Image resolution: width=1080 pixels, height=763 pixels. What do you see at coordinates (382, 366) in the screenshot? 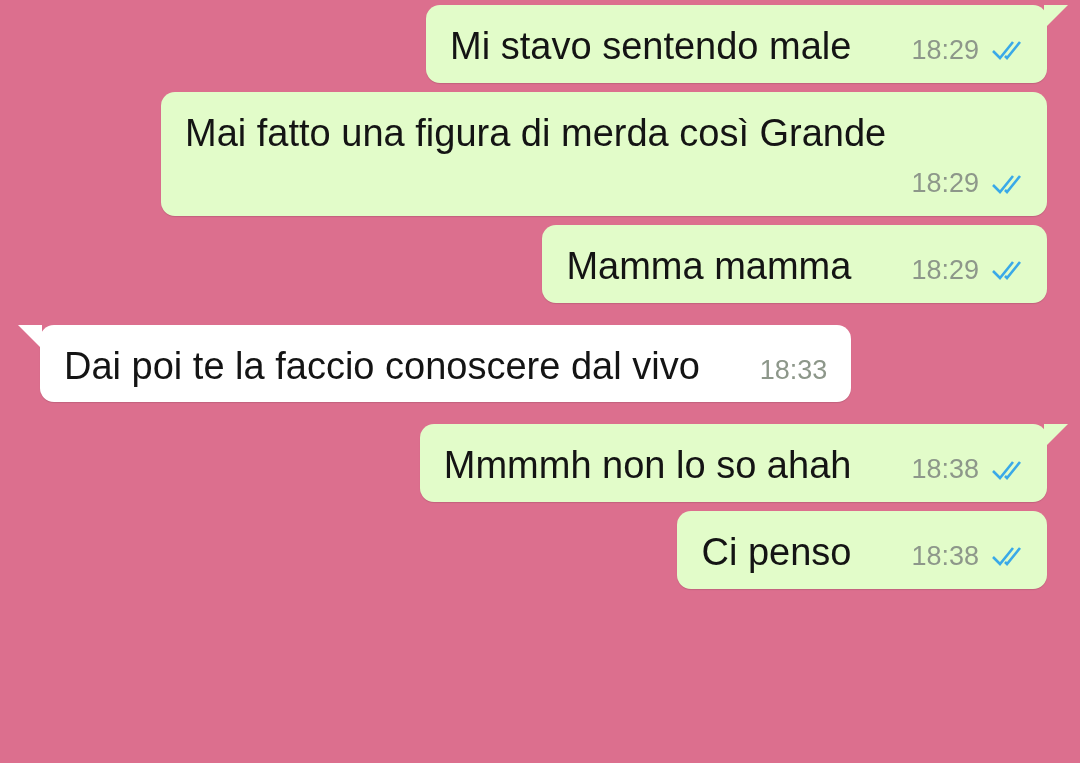
I see `message-text: Dai poi te la faccio conoscere dal vivo` at bounding box center [382, 366].